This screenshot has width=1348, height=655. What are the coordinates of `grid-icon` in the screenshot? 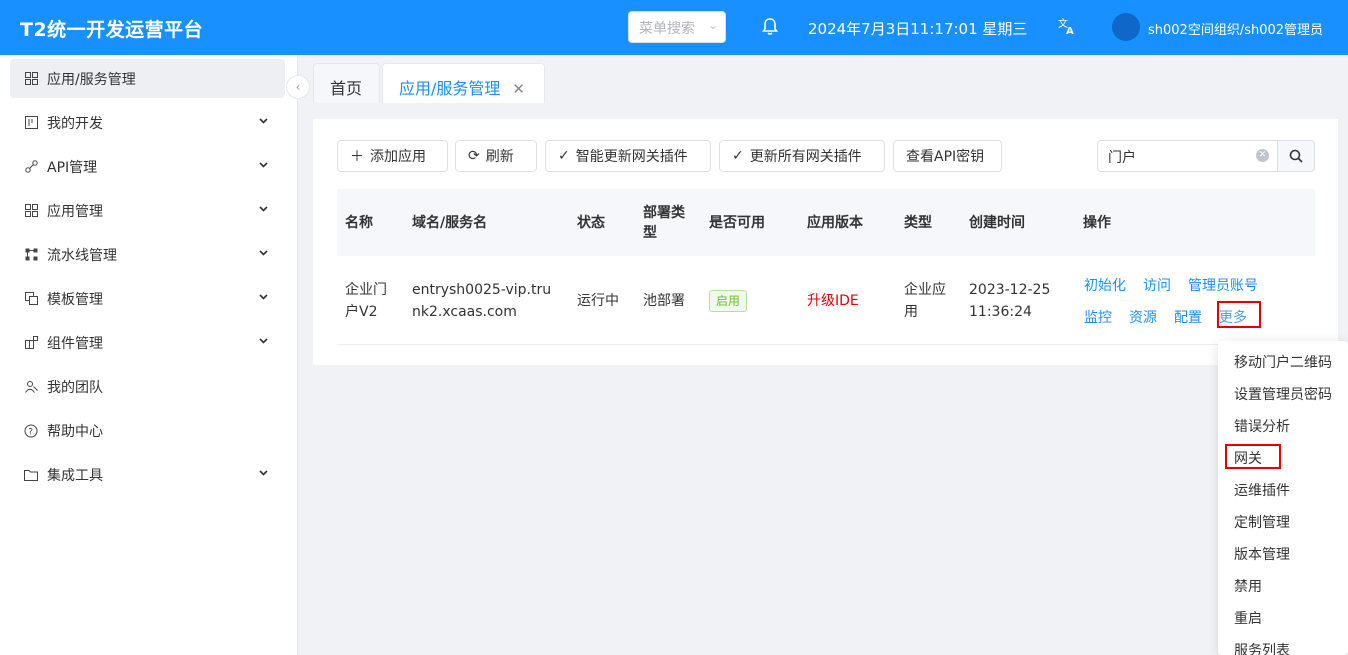 It's located at (31, 79).